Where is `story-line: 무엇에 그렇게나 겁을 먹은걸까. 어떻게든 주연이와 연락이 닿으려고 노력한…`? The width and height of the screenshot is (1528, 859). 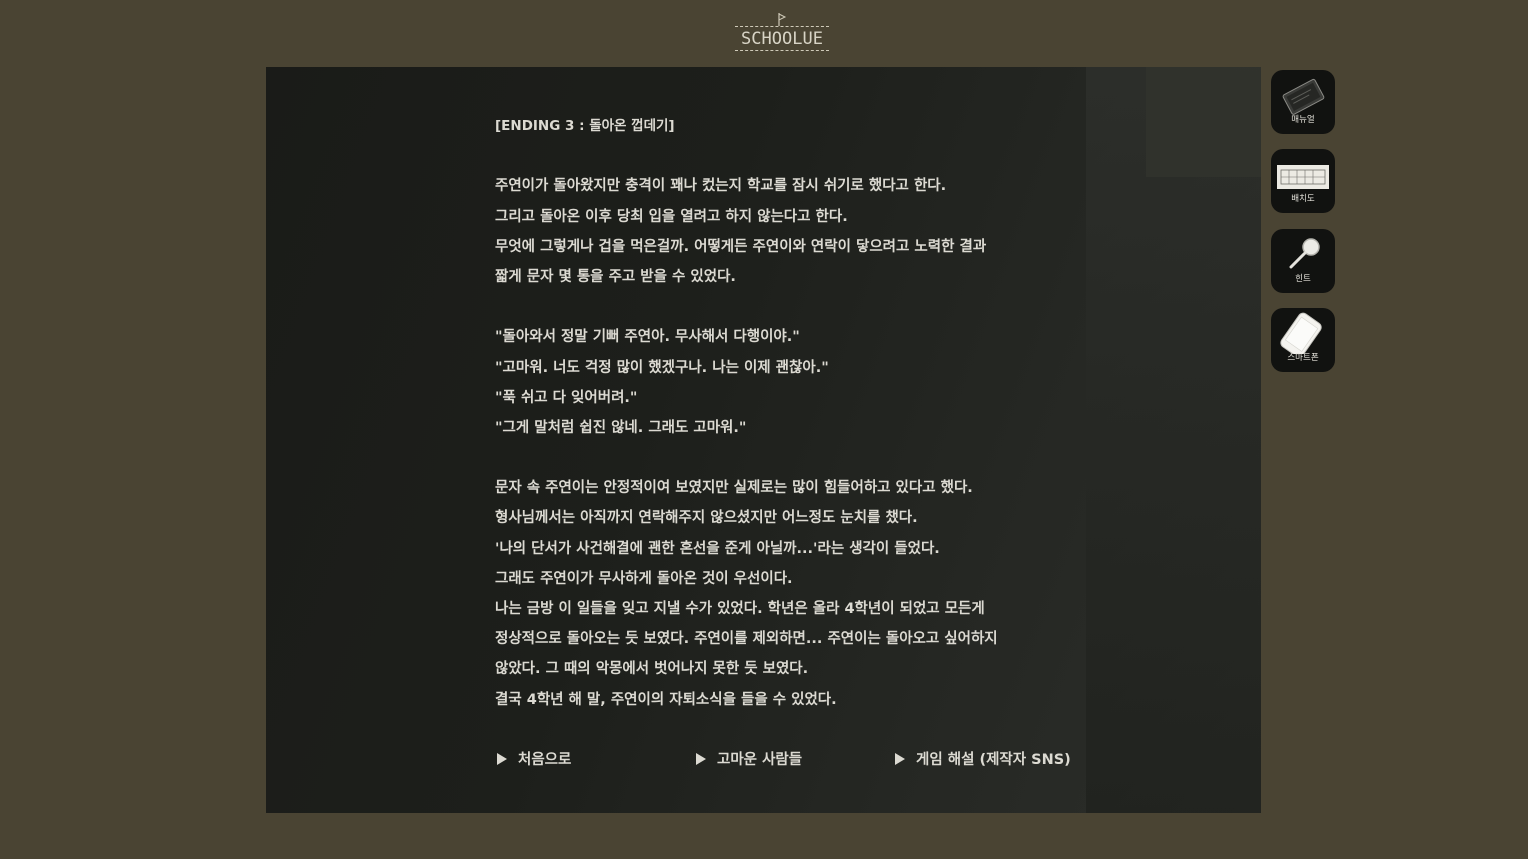
story-line: 무엇에 그렇게나 겁을 먹은걸까. 어떻게든 주연이와 연락이 닿으려고 노력한… is located at coordinates (741, 246).